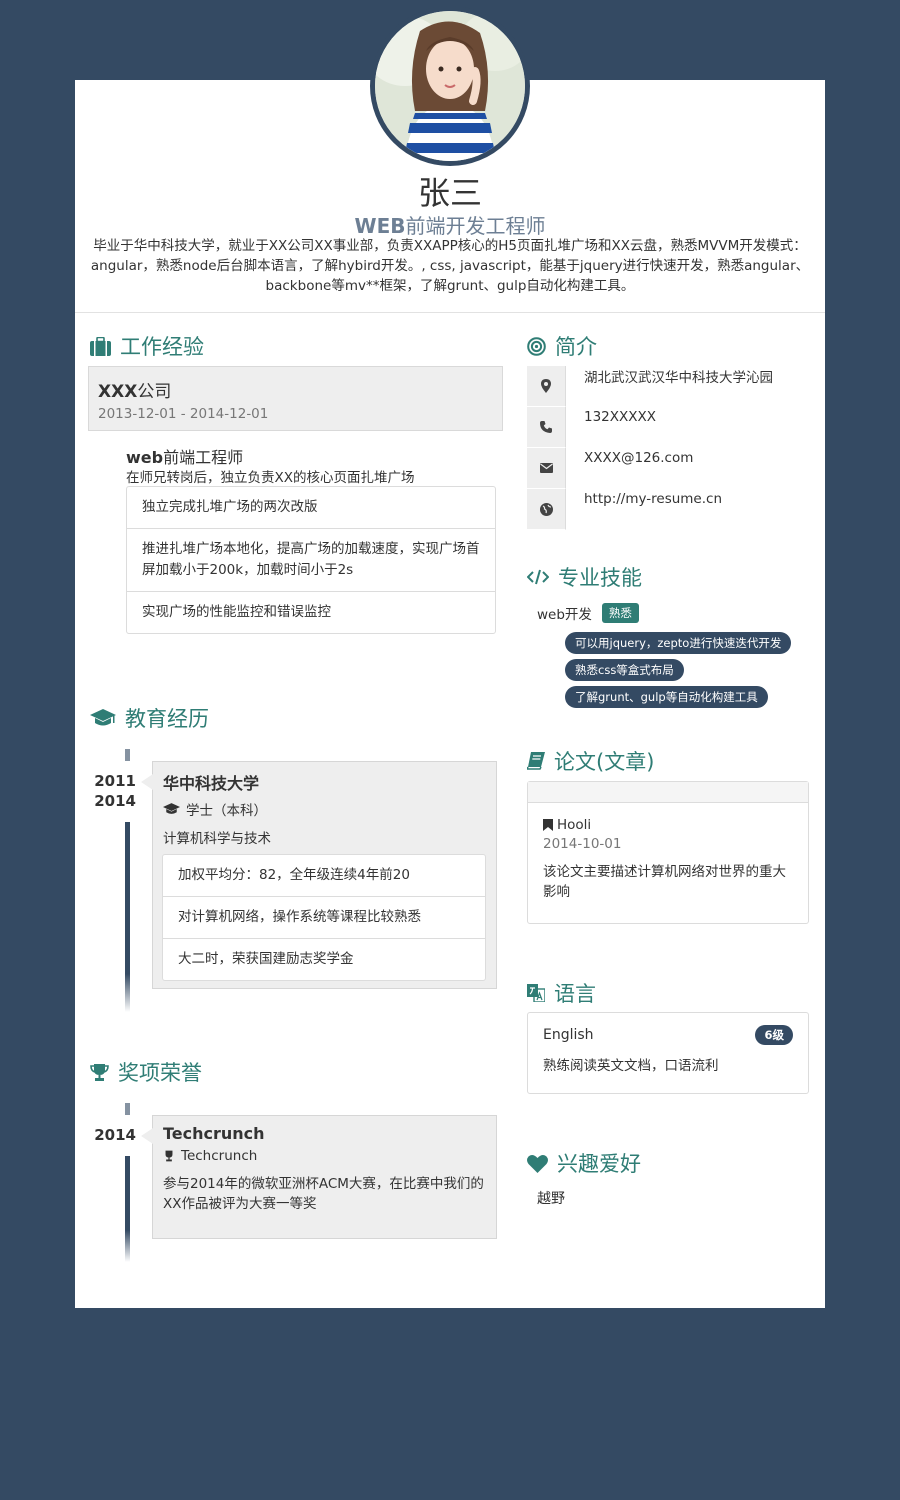 This screenshot has width=900, height=1500. What do you see at coordinates (599, 1164) in the screenshot?
I see `section-title-hobbies-text: 兴趣爱好` at bounding box center [599, 1164].